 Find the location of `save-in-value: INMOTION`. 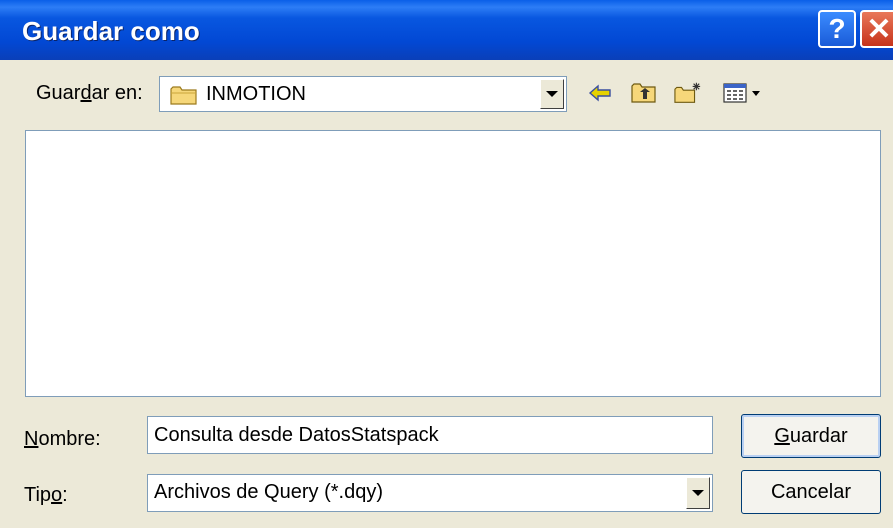

save-in-value: INMOTION is located at coordinates (256, 94).